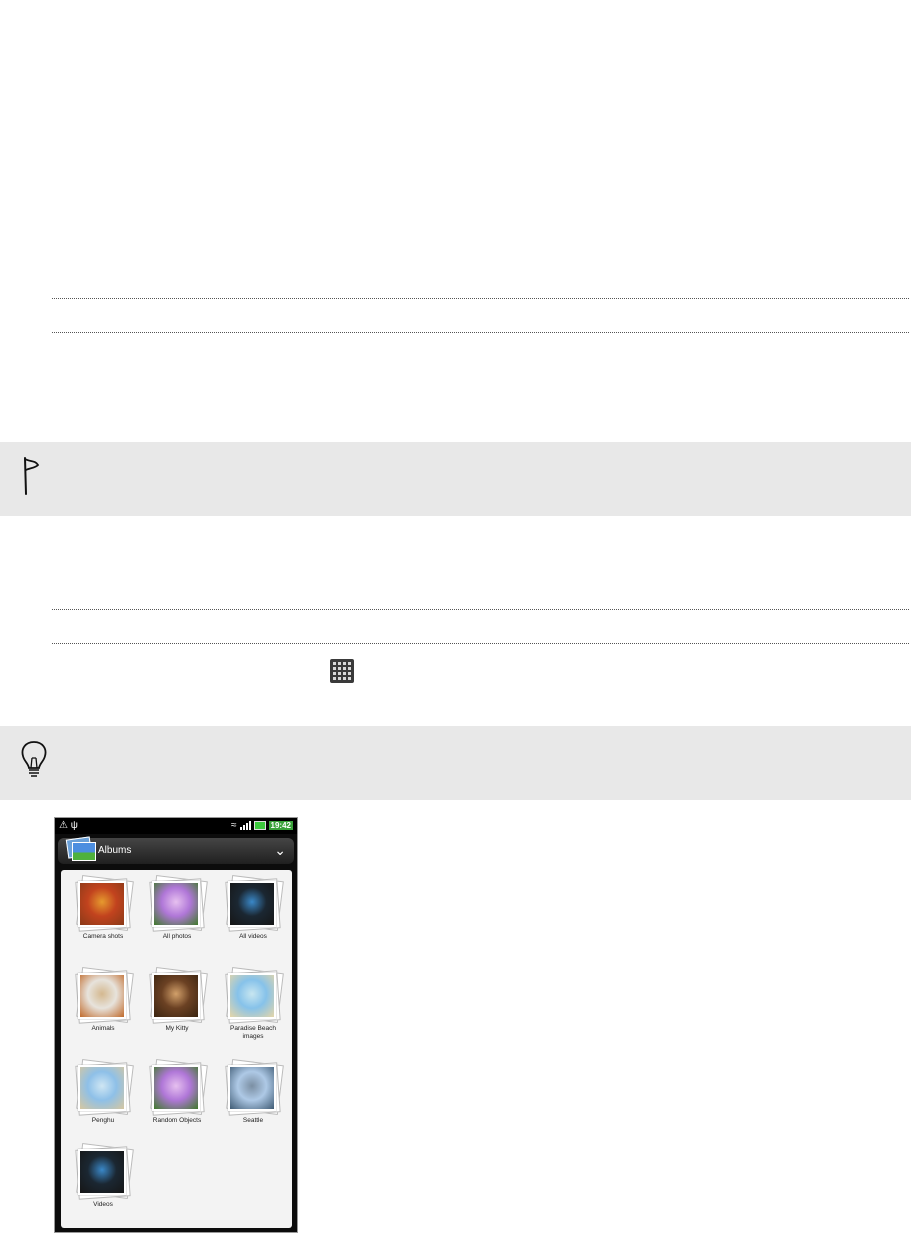 Image resolution: width=911 pixels, height=1236 pixels. Describe the element at coordinates (177, 1028) in the screenshot. I see `album-label: My Kitty` at that location.